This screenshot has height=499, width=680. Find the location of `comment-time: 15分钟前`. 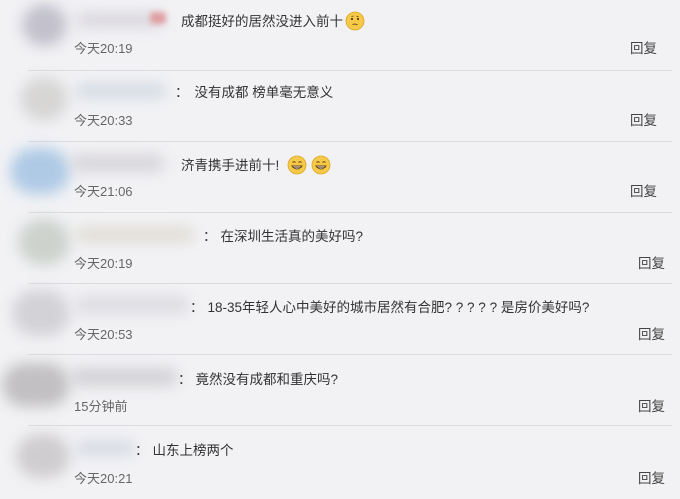

comment-time: 15分钟前 is located at coordinates (101, 406).